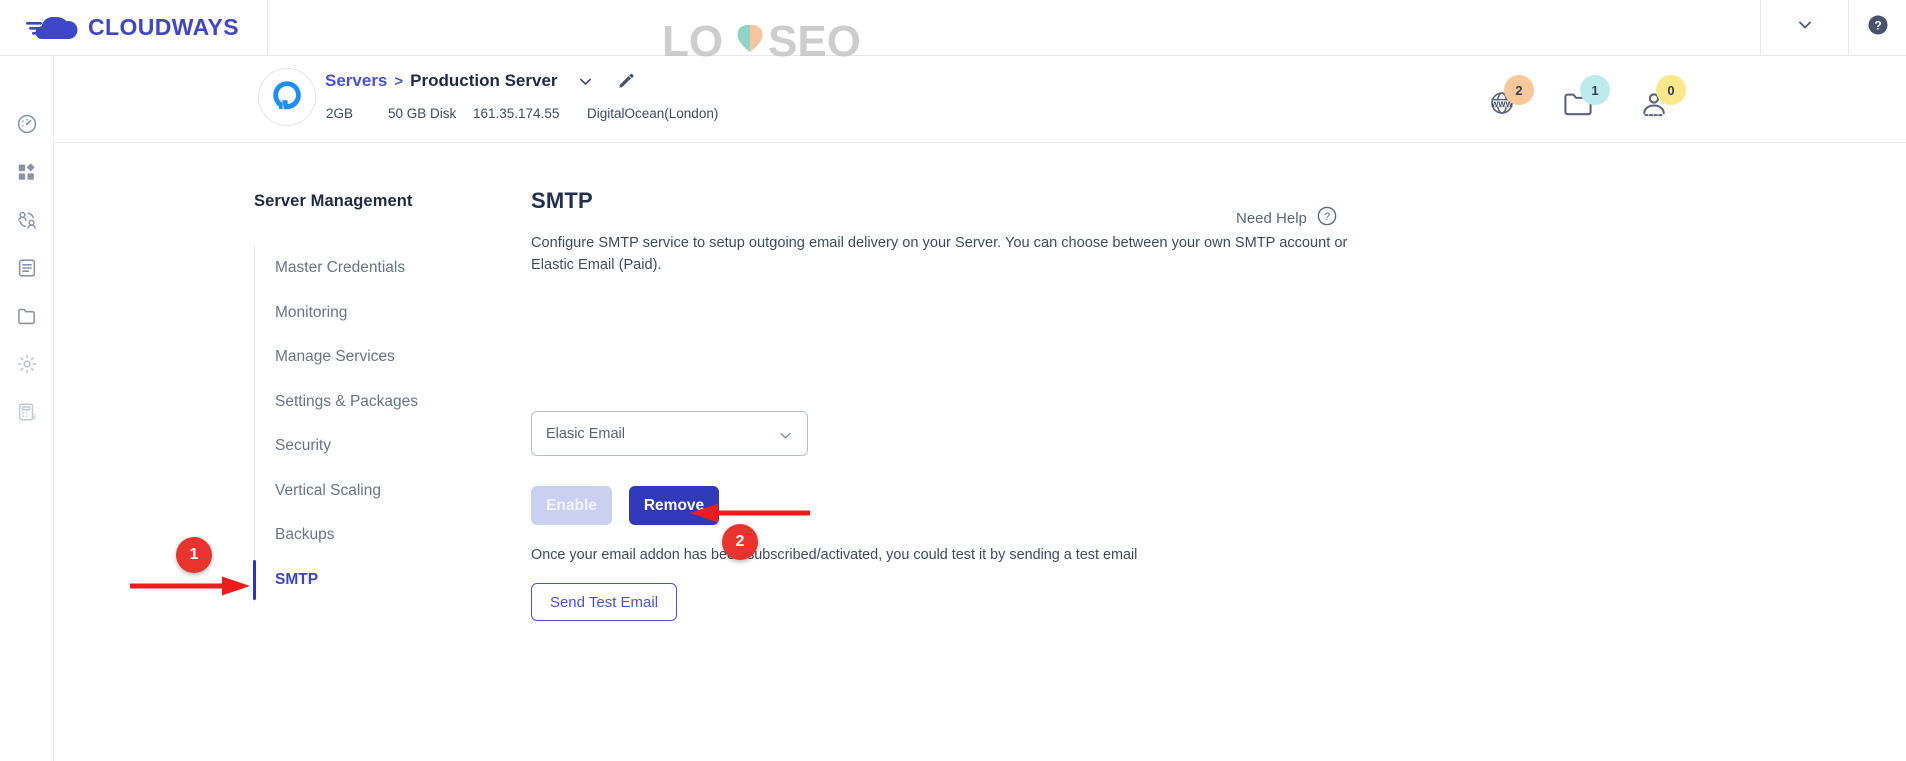 The image size is (1906, 761). I want to click on rail-item-activity, so click(27, 268).